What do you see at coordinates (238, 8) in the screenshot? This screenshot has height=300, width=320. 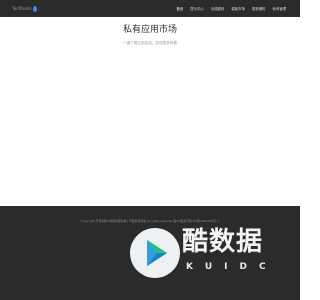 I see `nav-item-templates: 模板市场` at bounding box center [238, 8].